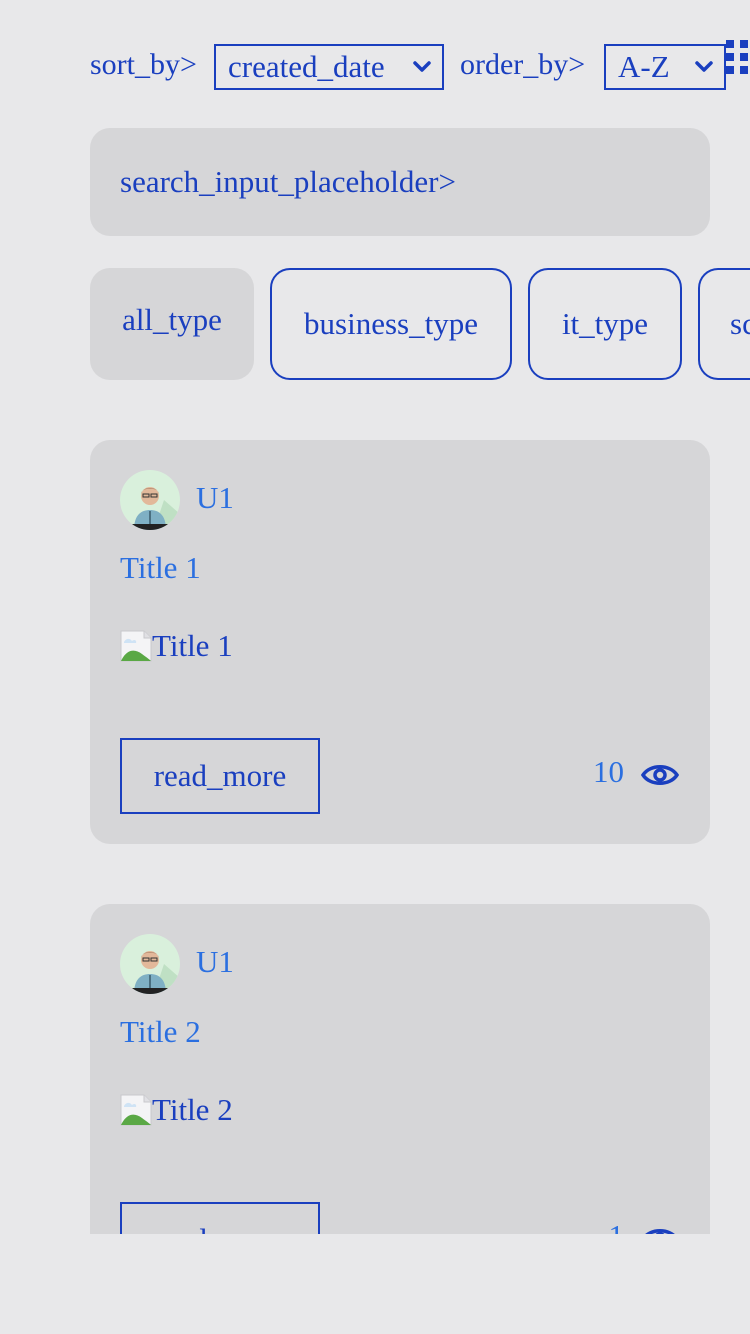  What do you see at coordinates (608, 771) in the screenshot?
I see `view-count: 10` at bounding box center [608, 771].